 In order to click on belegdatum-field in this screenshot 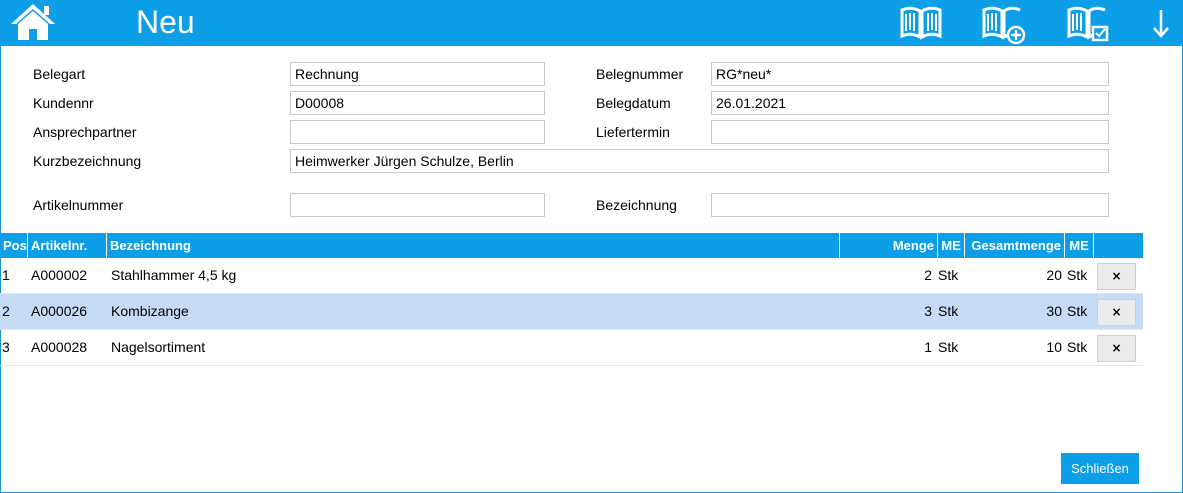, I will do `click(910, 103)`.